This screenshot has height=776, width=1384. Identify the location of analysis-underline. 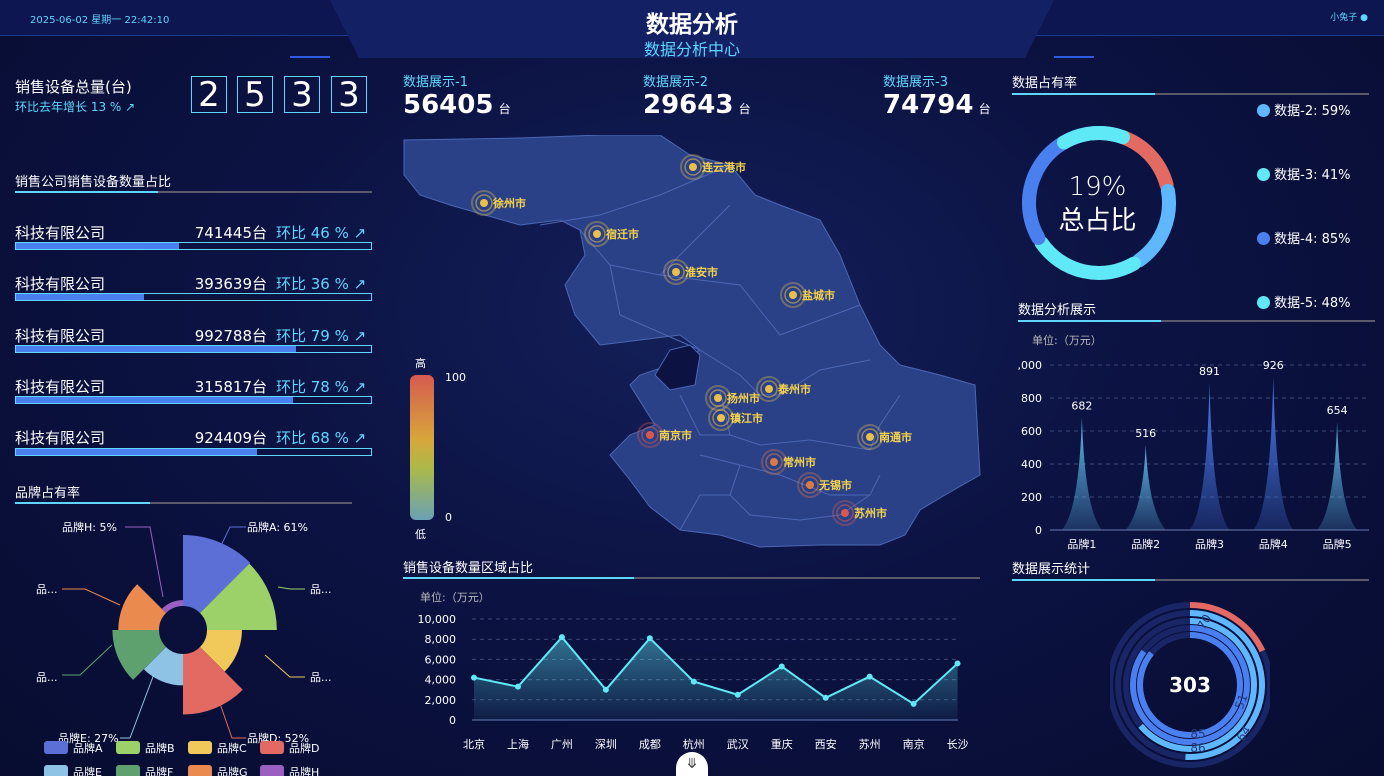
(1196, 321).